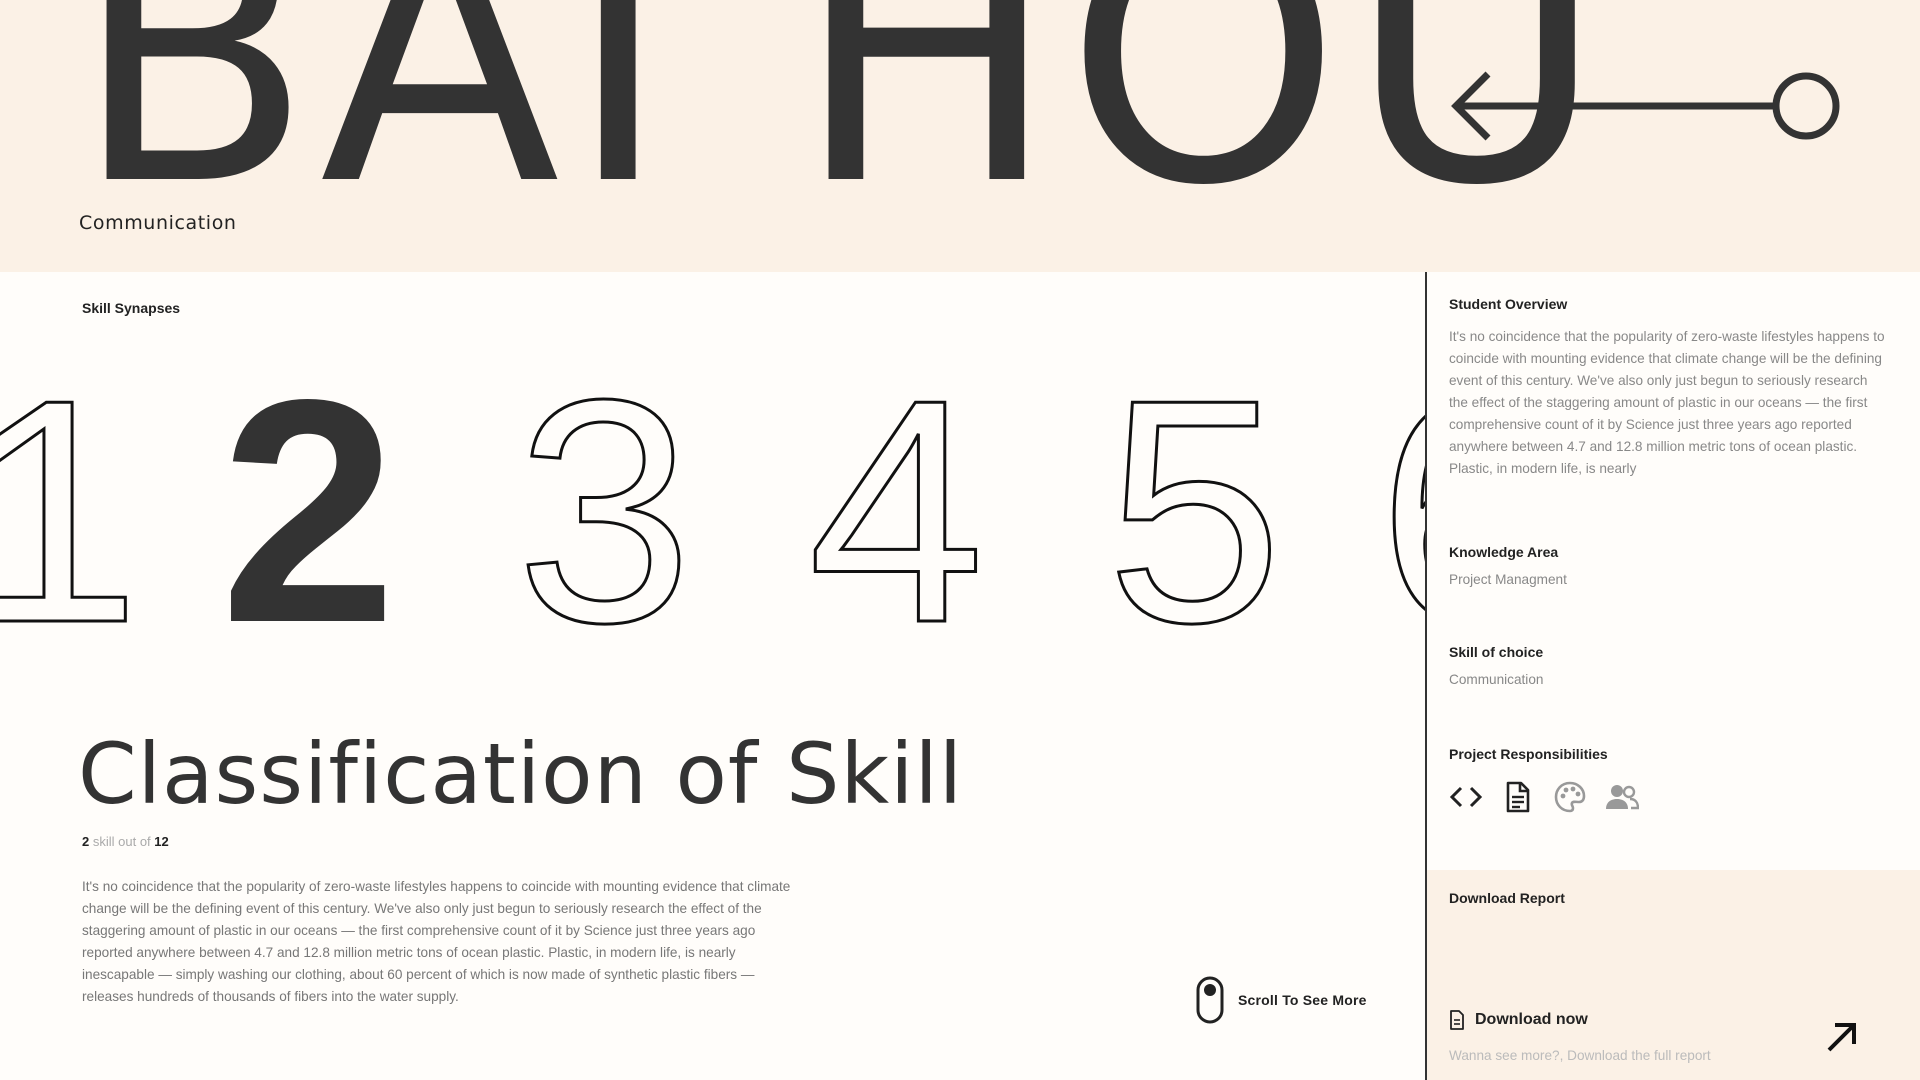 The image size is (1920, 1080). Describe the element at coordinates (1466, 797) in the screenshot. I see `code-icon` at that location.